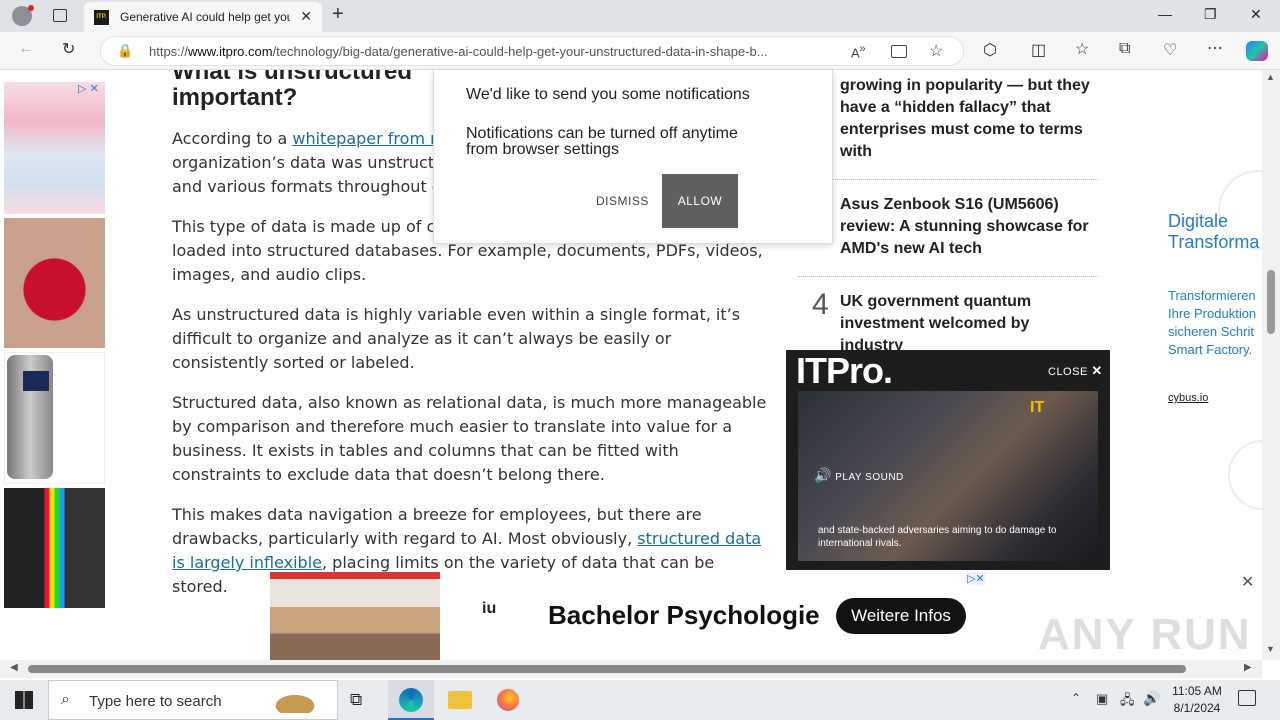 This screenshot has height=720, width=1280. Describe the element at coordinates (1257, 51) in the screenshot. I see `copilot-icon` at that location.